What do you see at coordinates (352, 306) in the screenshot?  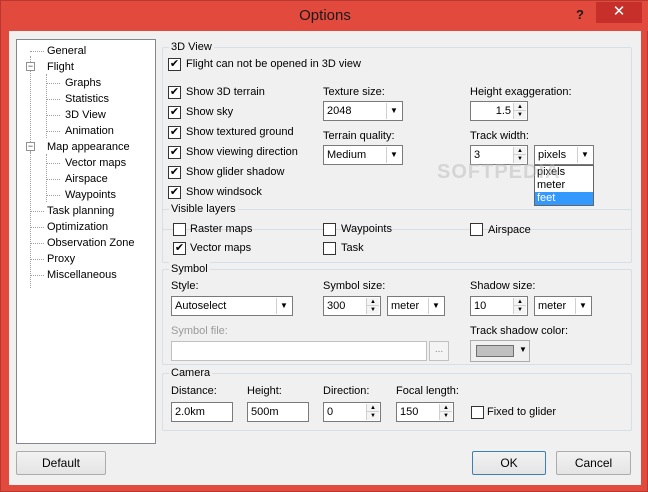 I see `symbol-size-input: 300 ▲ ▼` at bounding box center [352, 306].